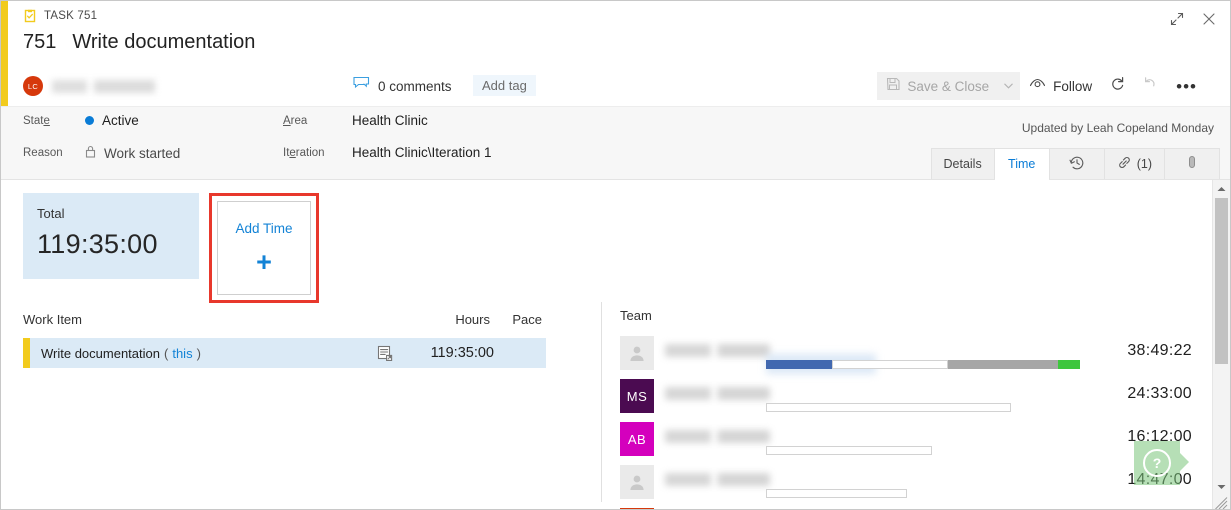 The width and height of the screenshot is (1231, 510). I want to click on refresh-button, so click(1117, 86).